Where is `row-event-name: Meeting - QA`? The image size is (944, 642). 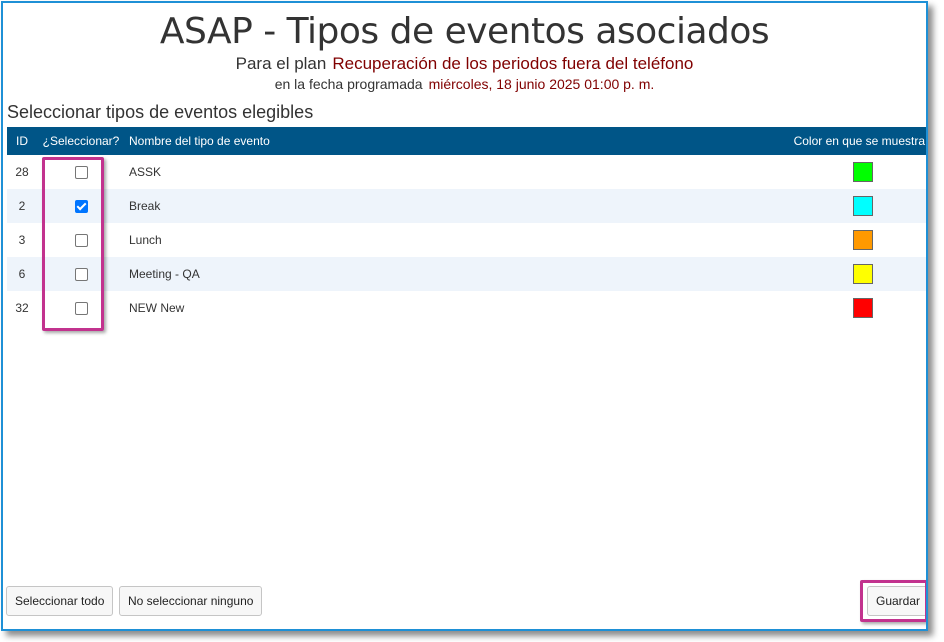 row-event-name: Meeting - QA is located at coordinates (164, 274).